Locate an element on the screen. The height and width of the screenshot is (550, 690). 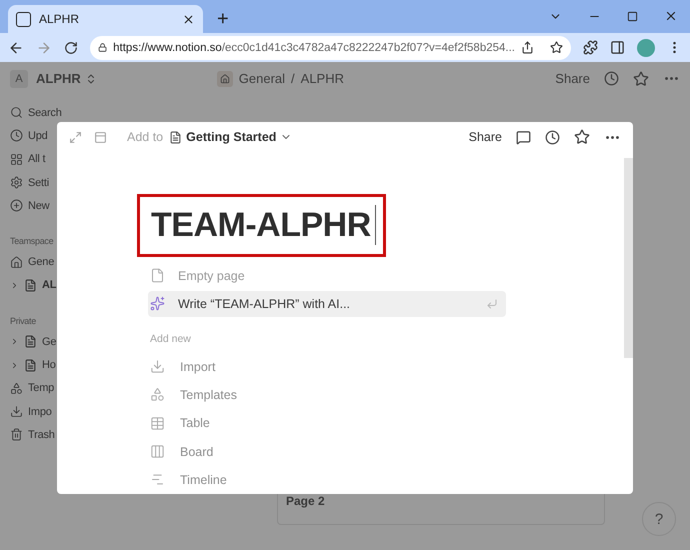
puzzle-icon is located at coordinates (590, 47).